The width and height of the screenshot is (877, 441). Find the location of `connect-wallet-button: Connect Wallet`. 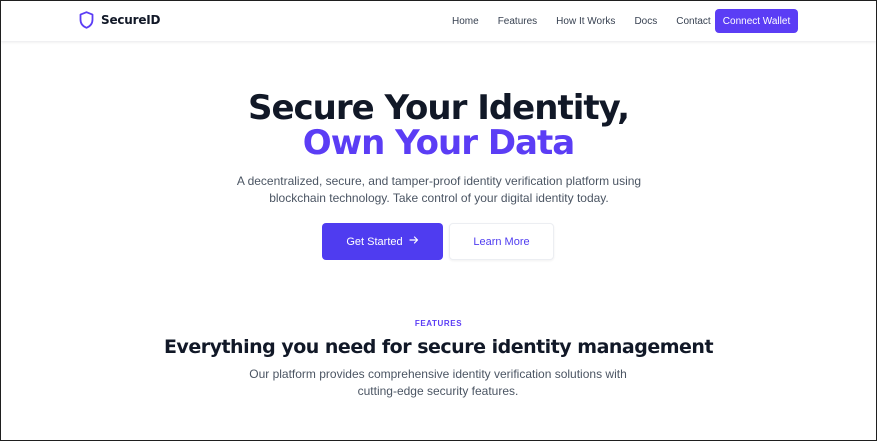

connect-wallet-button: Connect Wallet is located at coordinates (756, 21).